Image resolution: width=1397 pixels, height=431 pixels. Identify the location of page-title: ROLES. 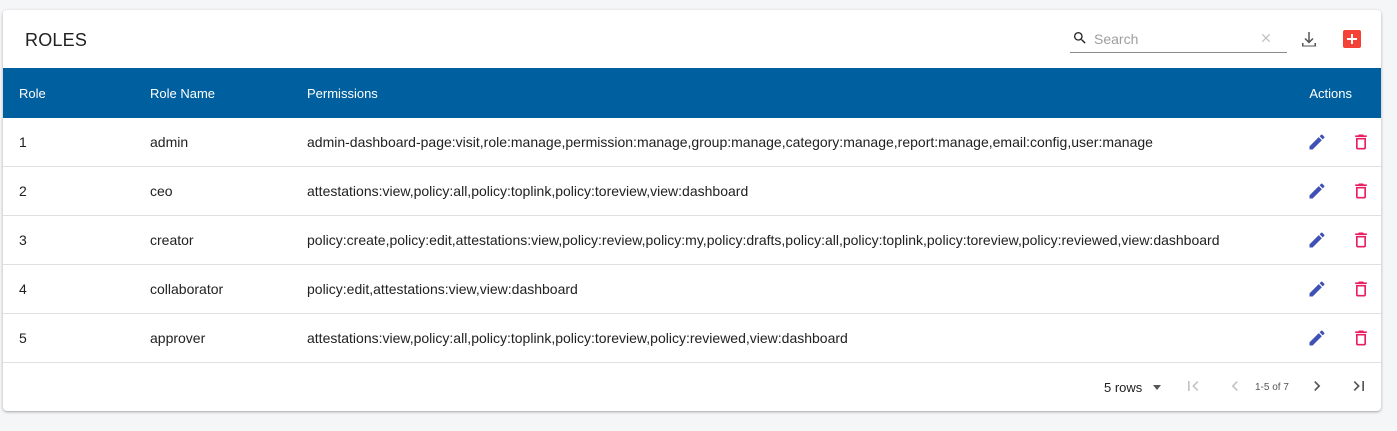
(56, 40).